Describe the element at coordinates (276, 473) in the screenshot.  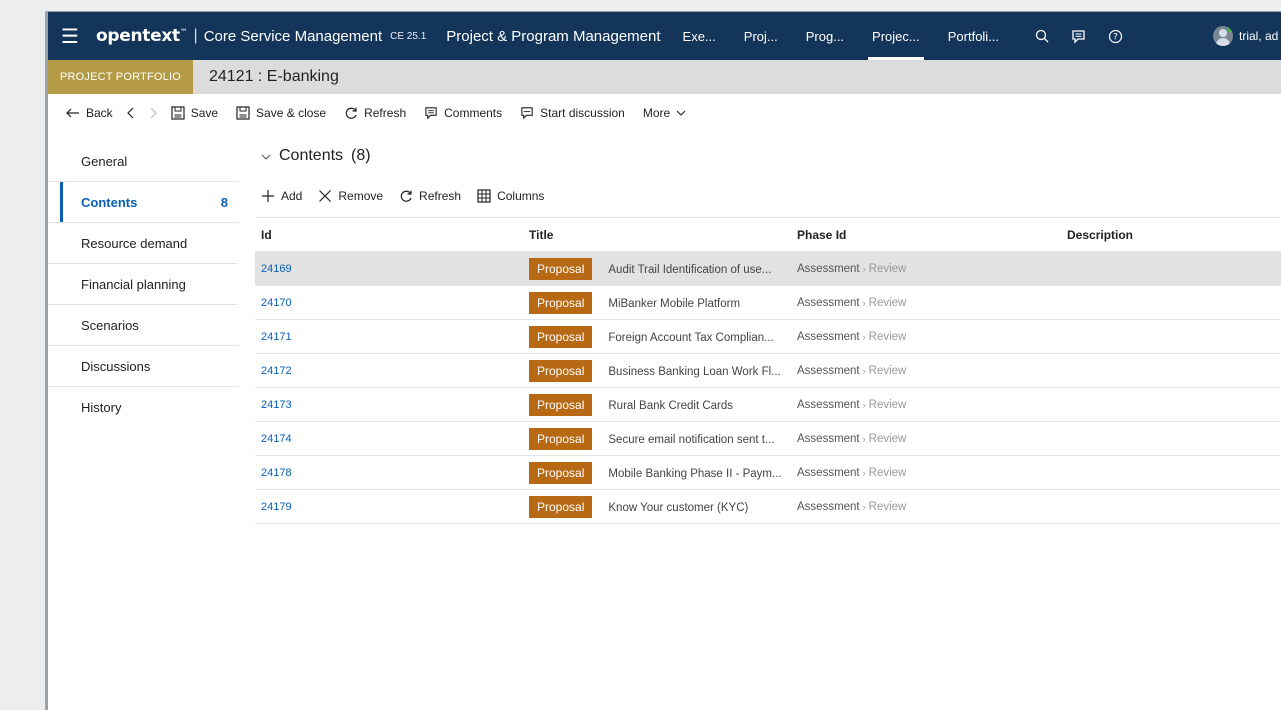
I see `row-id-link: 24178` at that location.